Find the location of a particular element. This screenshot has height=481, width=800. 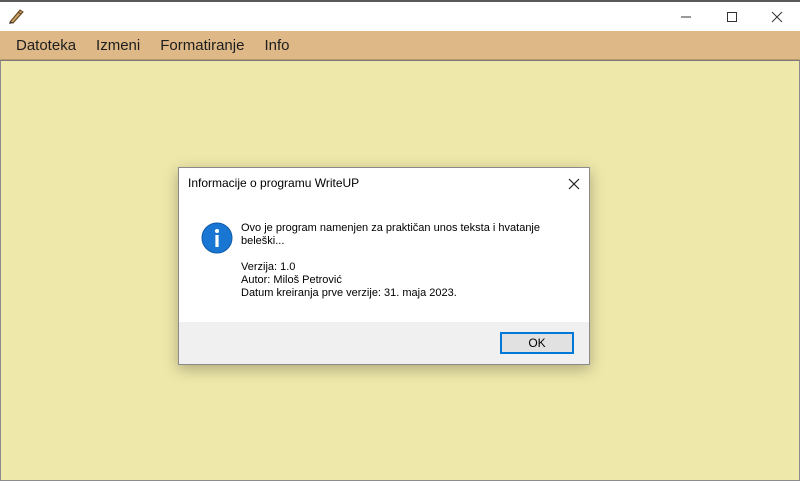

maximize-icon is located at coordinates (732, 16).